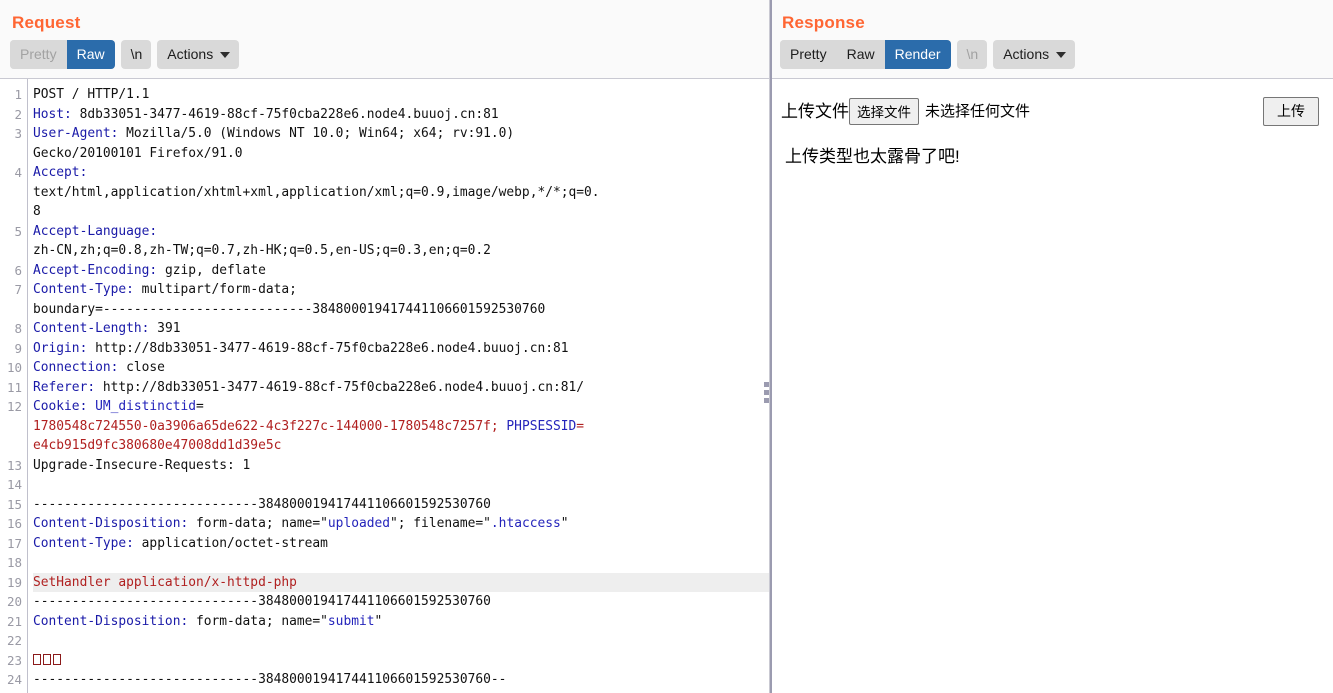 The image size is (1333, 693). What do you see at coordinates (1050, 157) in the screenshot?
I see `response-message-wrap: 上传类型也太露骨了吧!` at bounding box center [1050, 157].